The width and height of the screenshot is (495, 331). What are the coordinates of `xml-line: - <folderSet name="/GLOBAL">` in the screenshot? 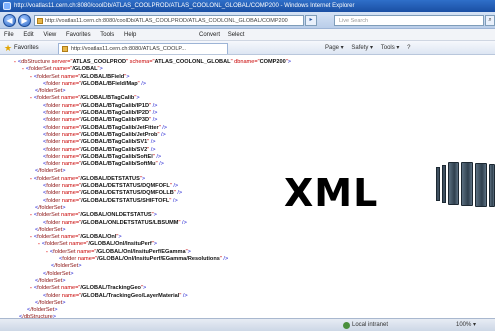 It's located at (164, 69).